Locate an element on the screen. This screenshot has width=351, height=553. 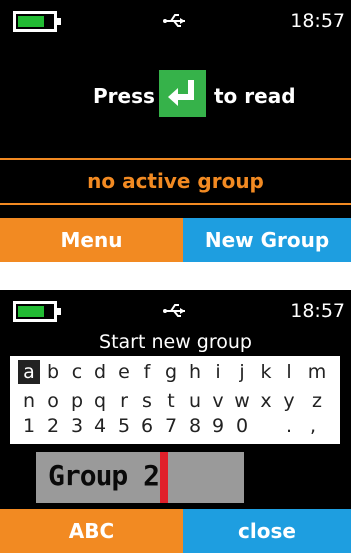
key-y: y is located at coordinates (289, 401).